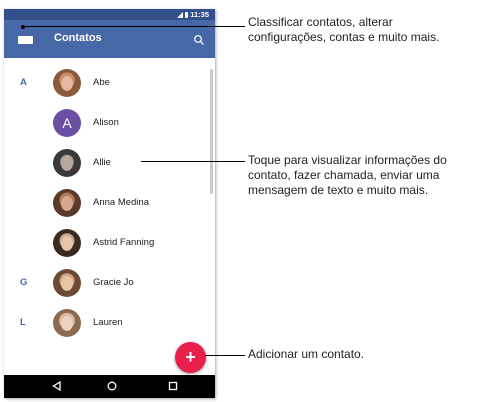  Describe the element at coordinates (24, 282) in the screenshot. I see `section-letter: G` at that location.